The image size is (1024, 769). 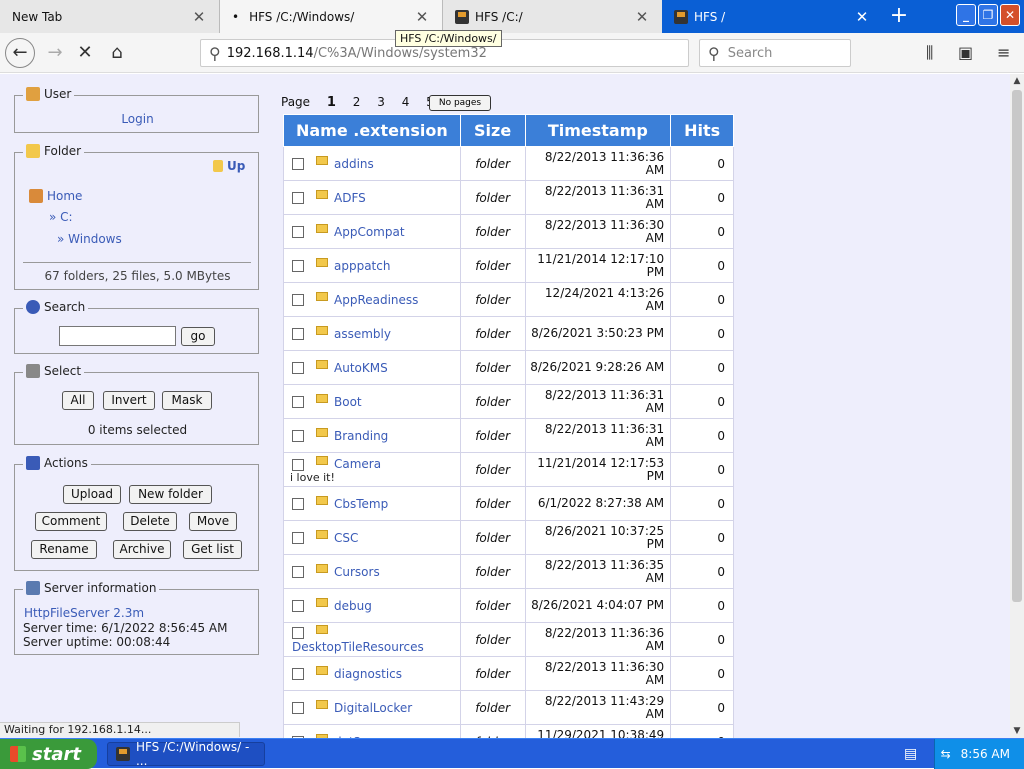 What do you see at coordinates (348, 402) in the screenshot?
I see `file-link: Boot` at bounding box center [348, 402].